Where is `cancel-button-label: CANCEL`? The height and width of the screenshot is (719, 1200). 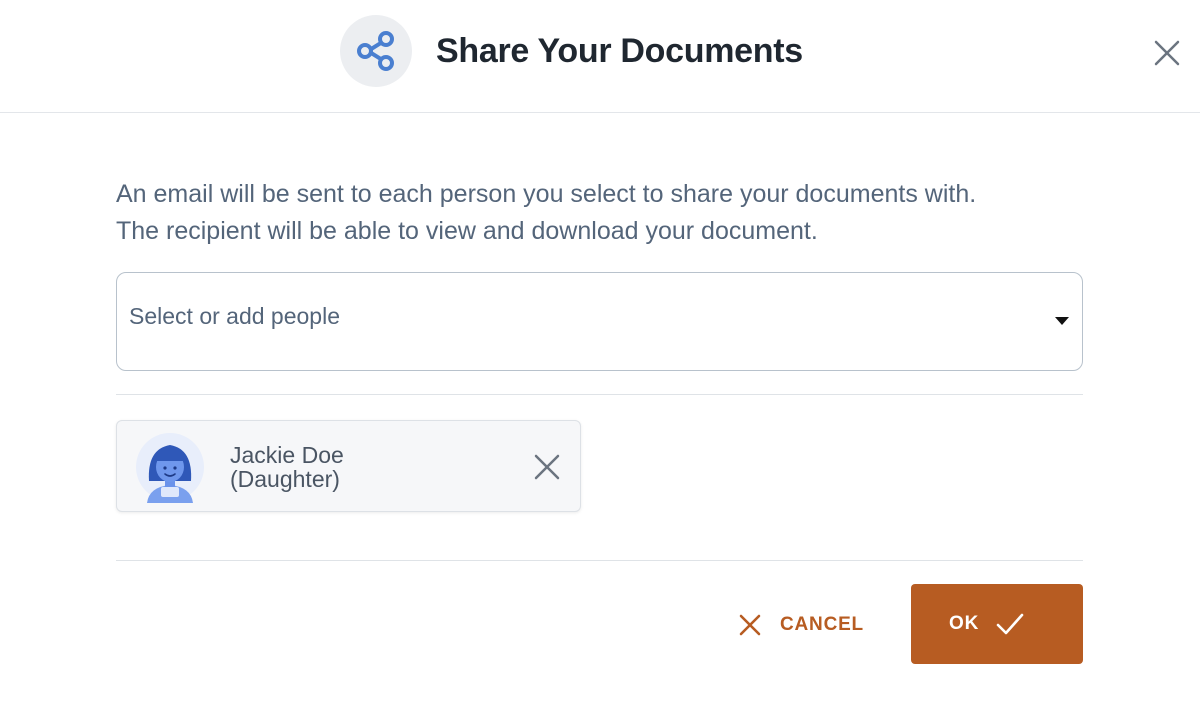 cancel-button-label: CANCEL is located at coordinates (822, 624).